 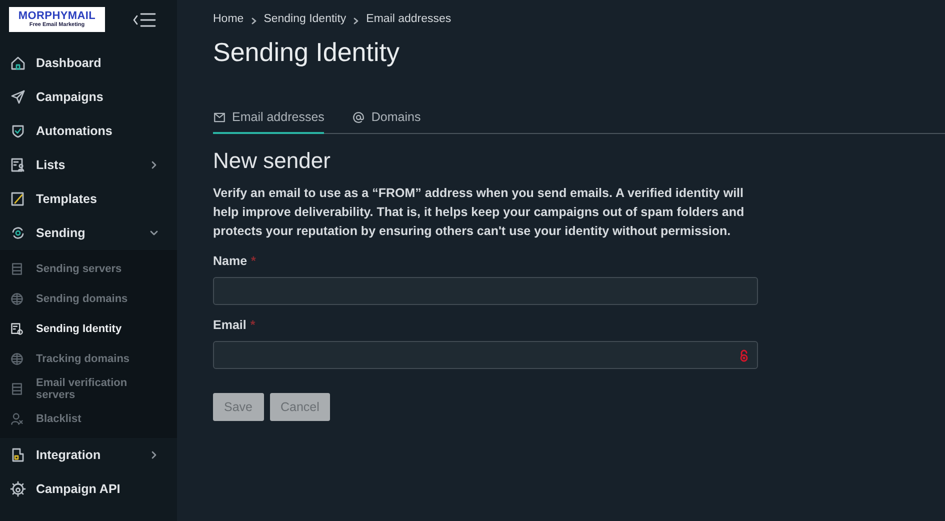 What do you see at coordinates (18, 199) in the screenshot?
I see `pencil-note-icon` at bounding box center [18, 199].